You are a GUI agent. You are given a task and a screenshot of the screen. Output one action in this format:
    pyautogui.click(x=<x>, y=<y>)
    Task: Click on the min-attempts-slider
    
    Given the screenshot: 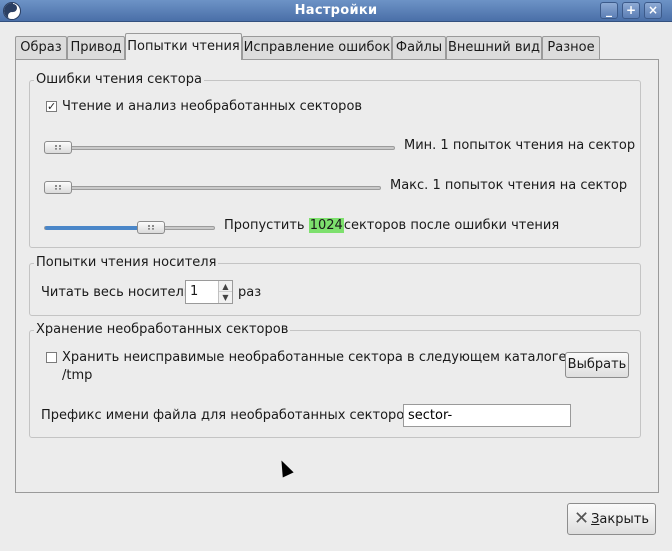 What is the action you would take?
    pyautogui.click(x=219, y=147)
    